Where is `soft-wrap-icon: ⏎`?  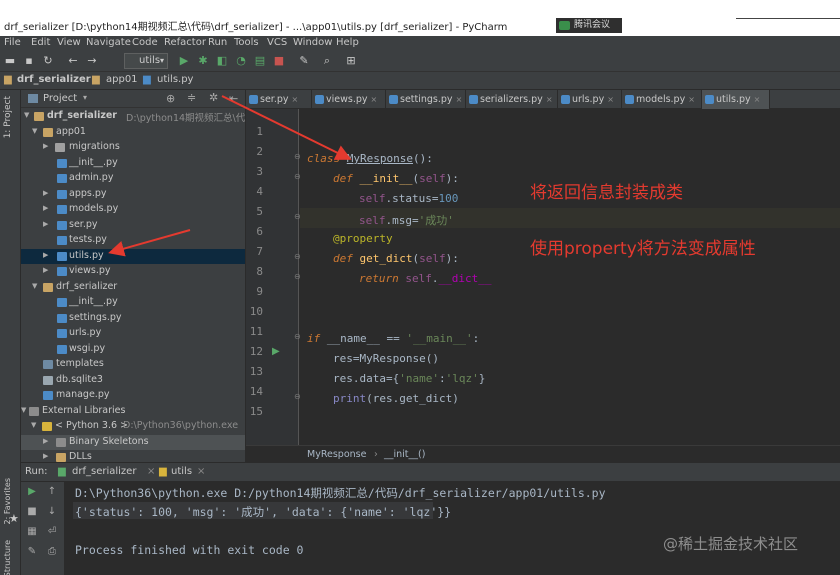 soft-wrap-icon: ⏎ is located at coordinates (52, 531).